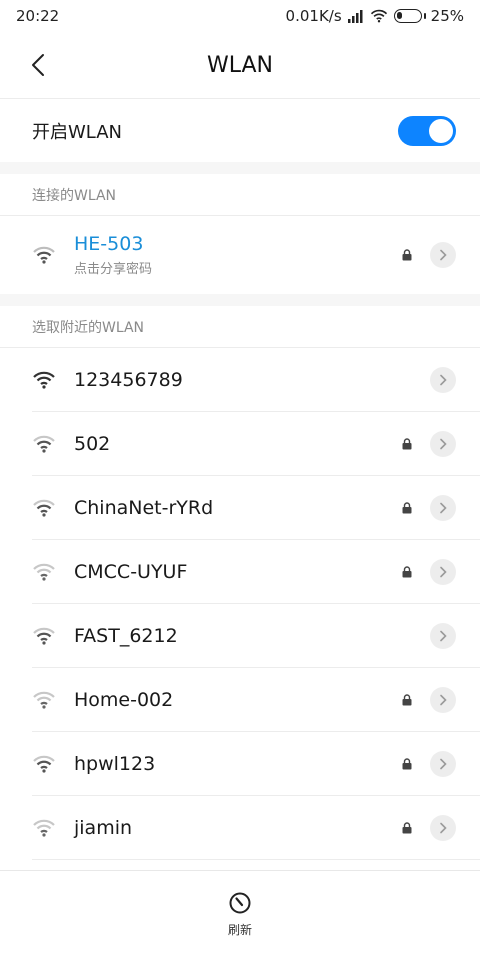 This screenshot has width=480, height=960. What do you see at coordinates (92, 444) in the screenshot?
I see `network-name: 502` at bounding box center [92, 444].